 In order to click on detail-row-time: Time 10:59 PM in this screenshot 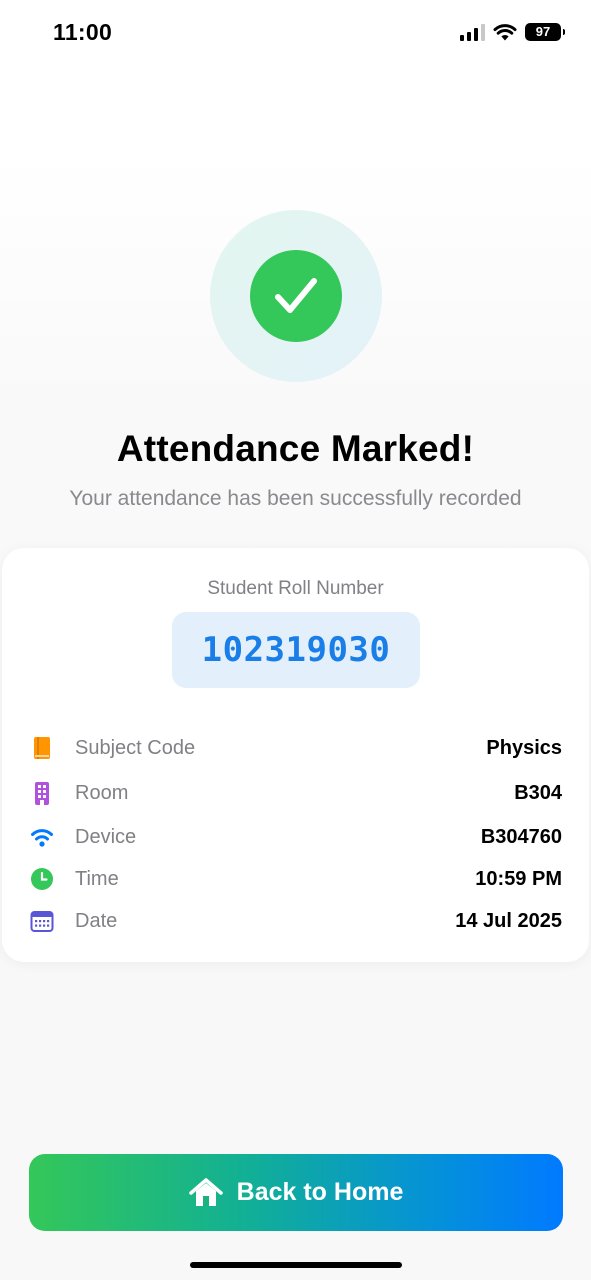, I will do `click(295, 879)`.